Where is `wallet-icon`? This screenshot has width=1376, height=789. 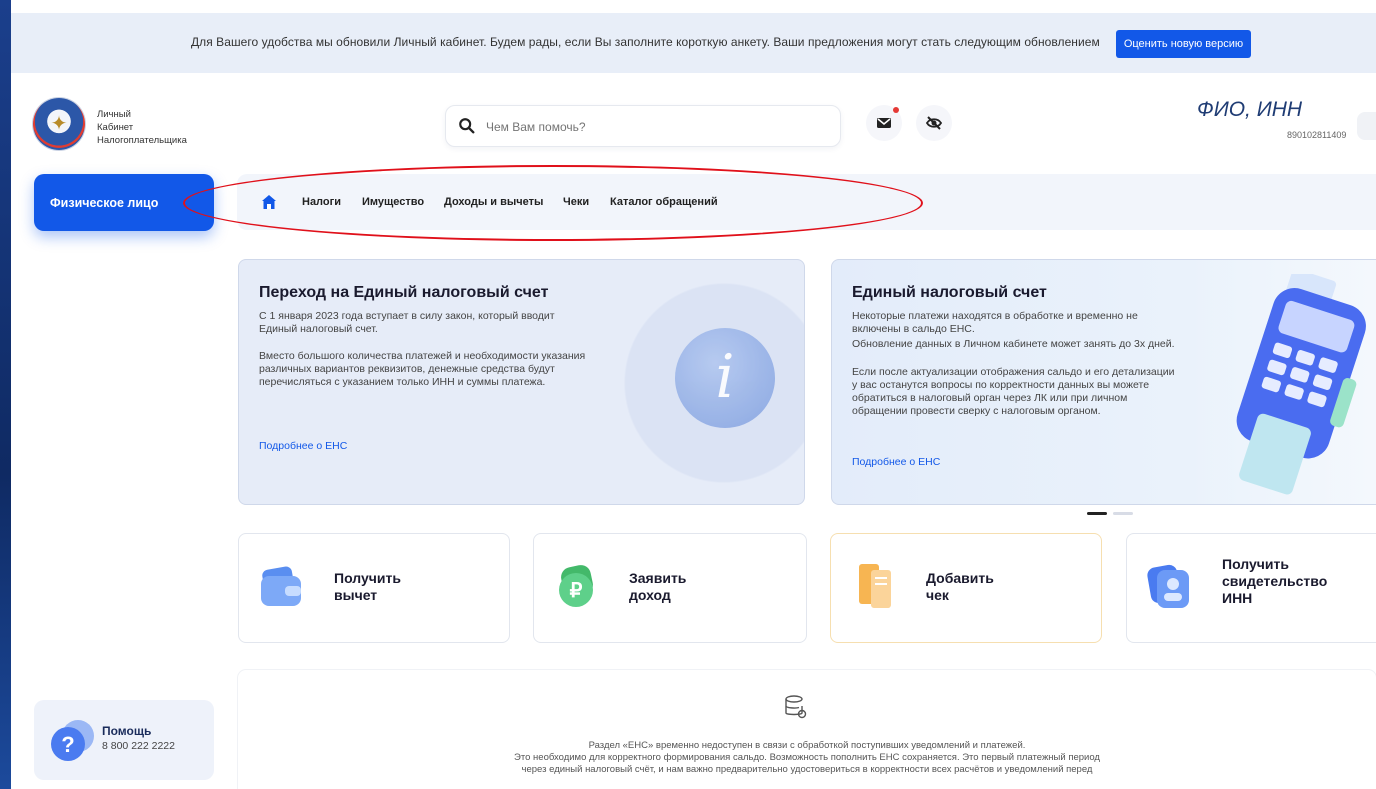
wallet-icon is located at coordinates (281, 586).